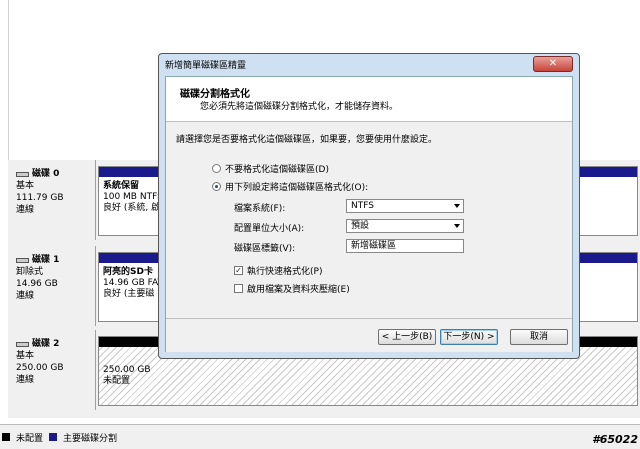 The image size is (640, 449). Describe the element at coordinates (30, 272) in the screenshot. I see `disk-type: 卸除式` at that location.